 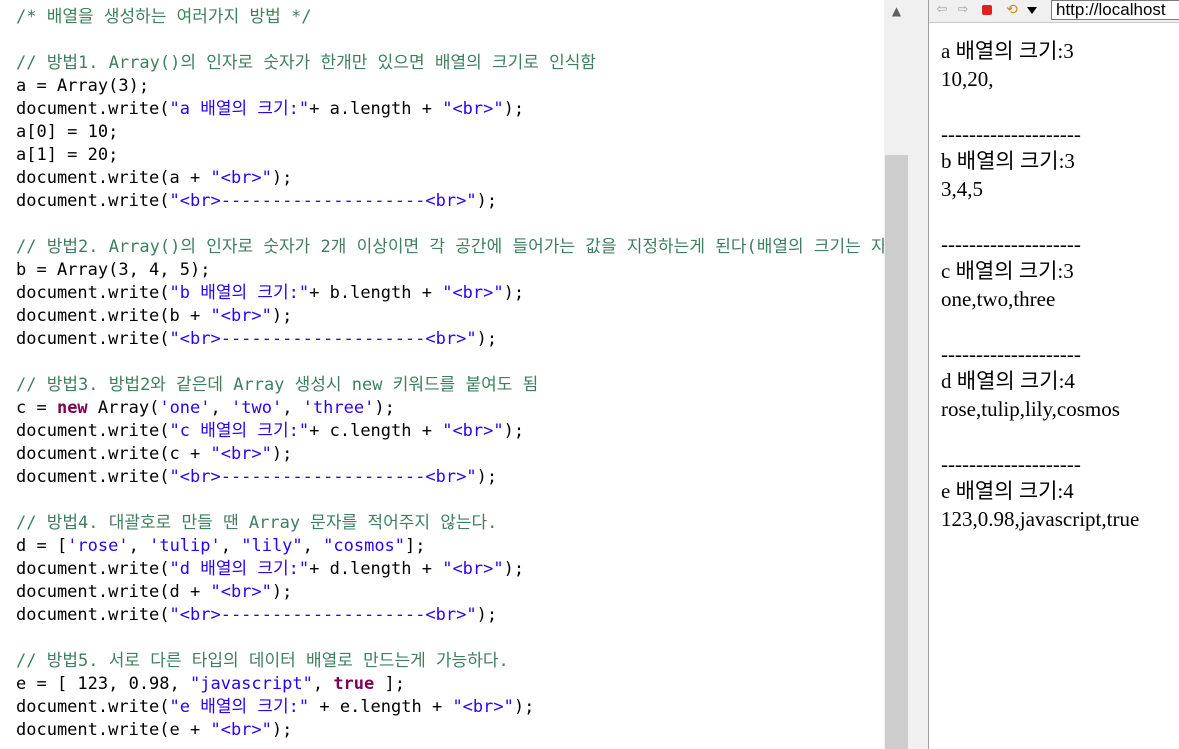 What do you see at coordinates (82, 86) in the screenshot?
I see `code-line: a = Array(3);` at bounding box center [82, 86].